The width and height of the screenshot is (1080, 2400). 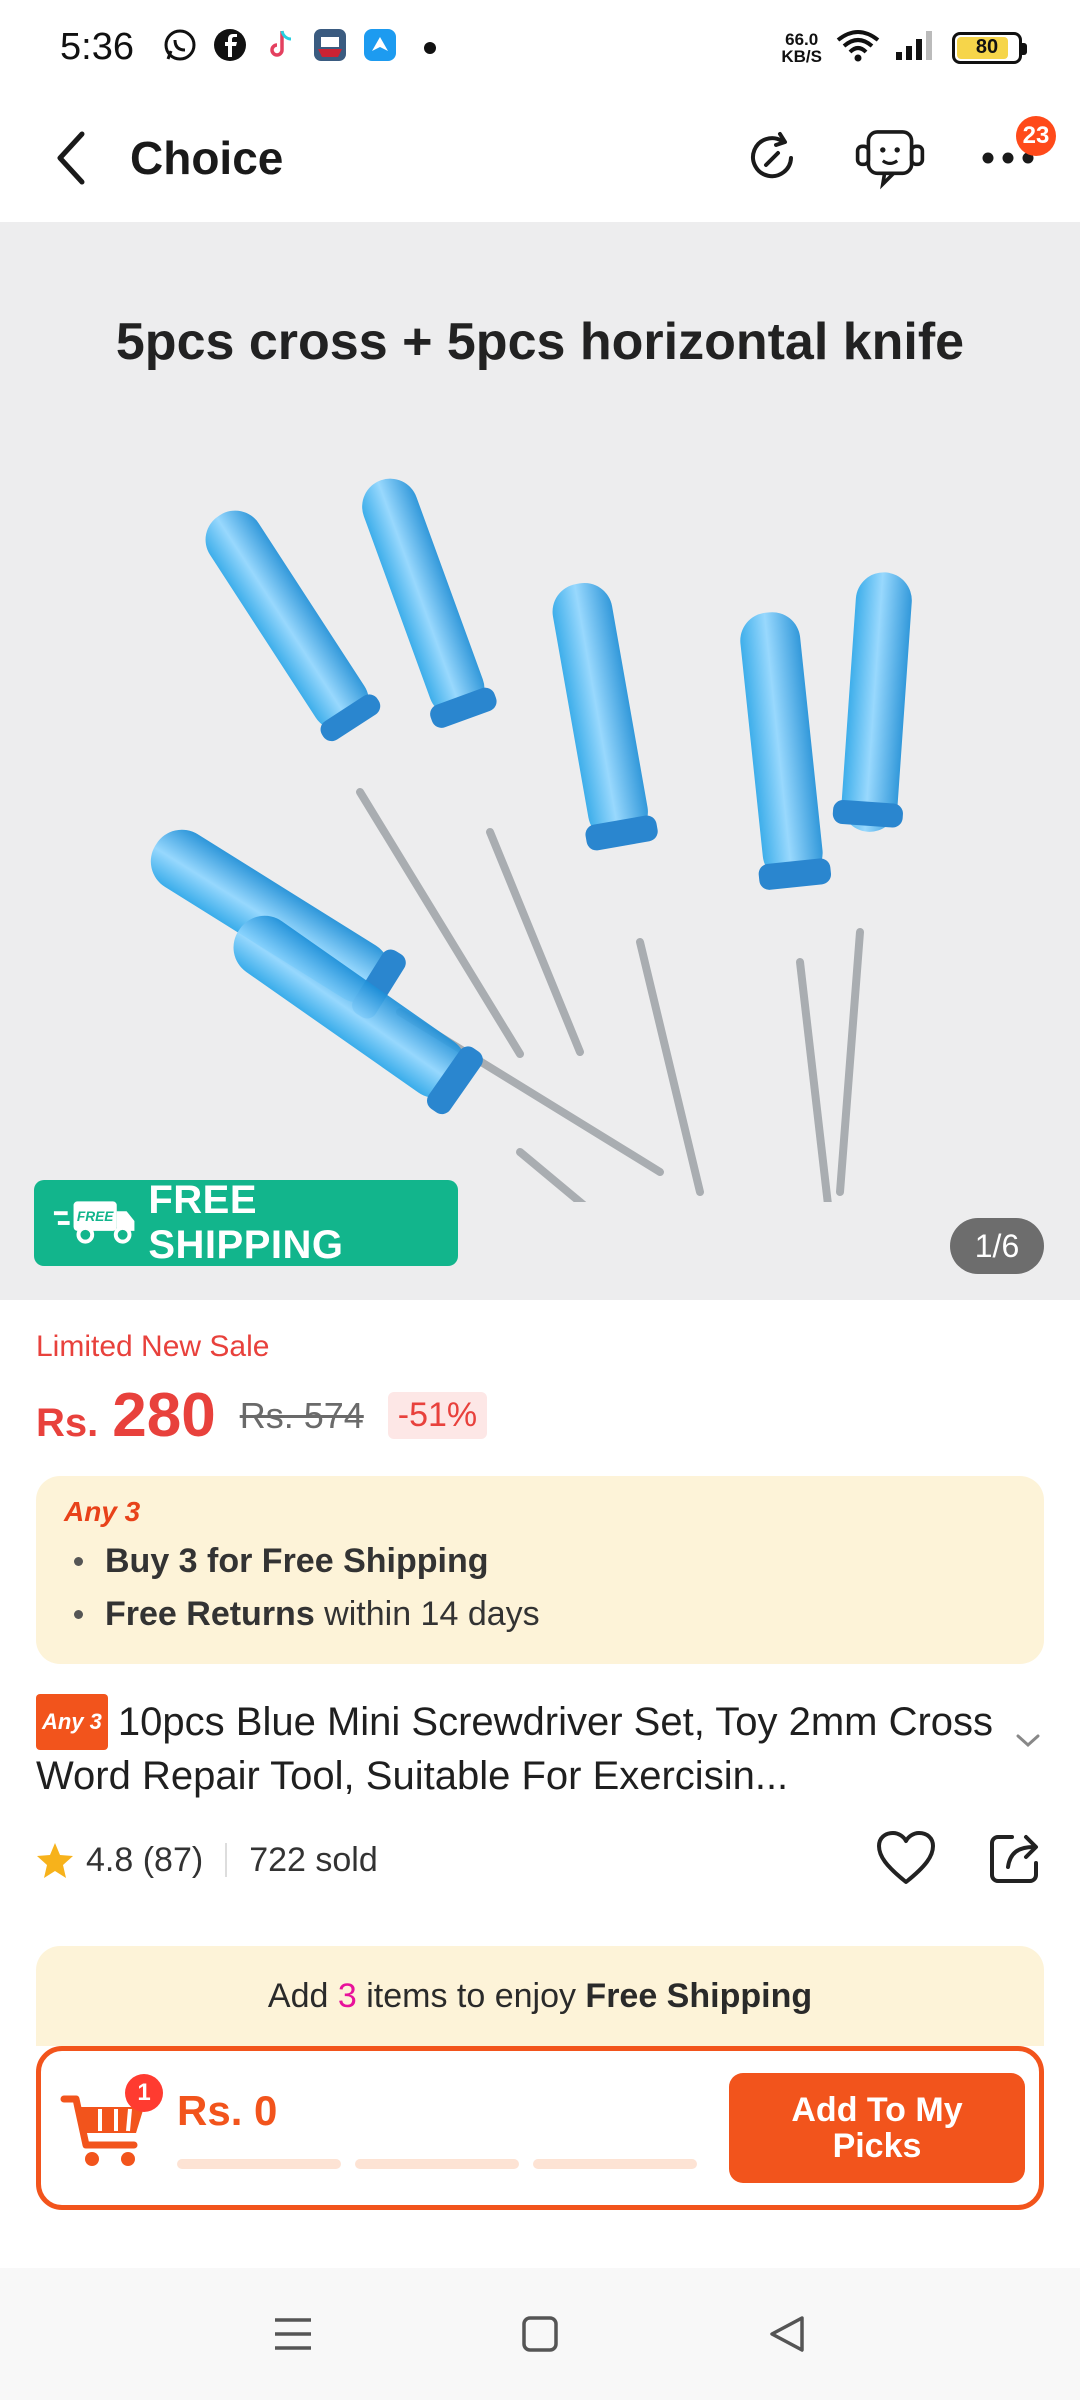 What do you see at coordinates (72, 1722) in the screenshot?
I see `any3-tag: Any 3` at bounding box center [72, 1722].